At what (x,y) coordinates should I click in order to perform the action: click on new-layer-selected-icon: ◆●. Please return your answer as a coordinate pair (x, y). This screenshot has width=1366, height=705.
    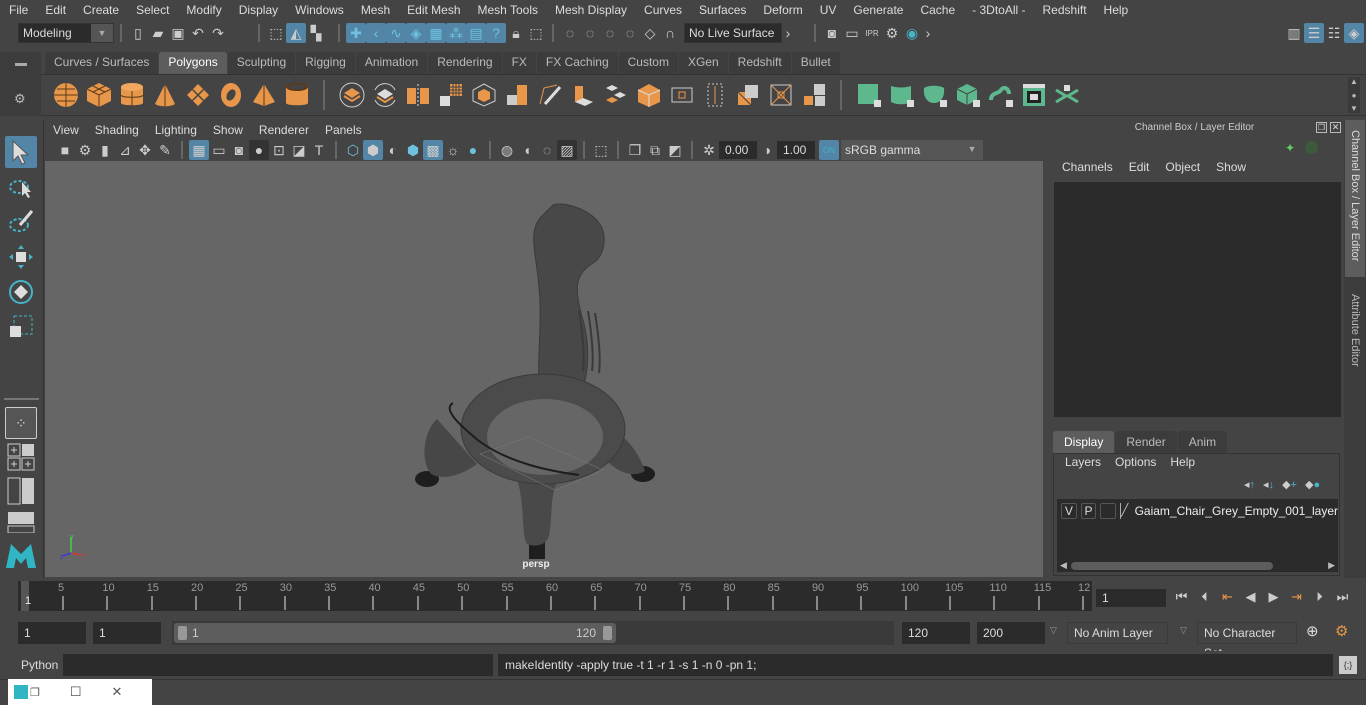
    Looking at the image, I should click on (1312, 484).